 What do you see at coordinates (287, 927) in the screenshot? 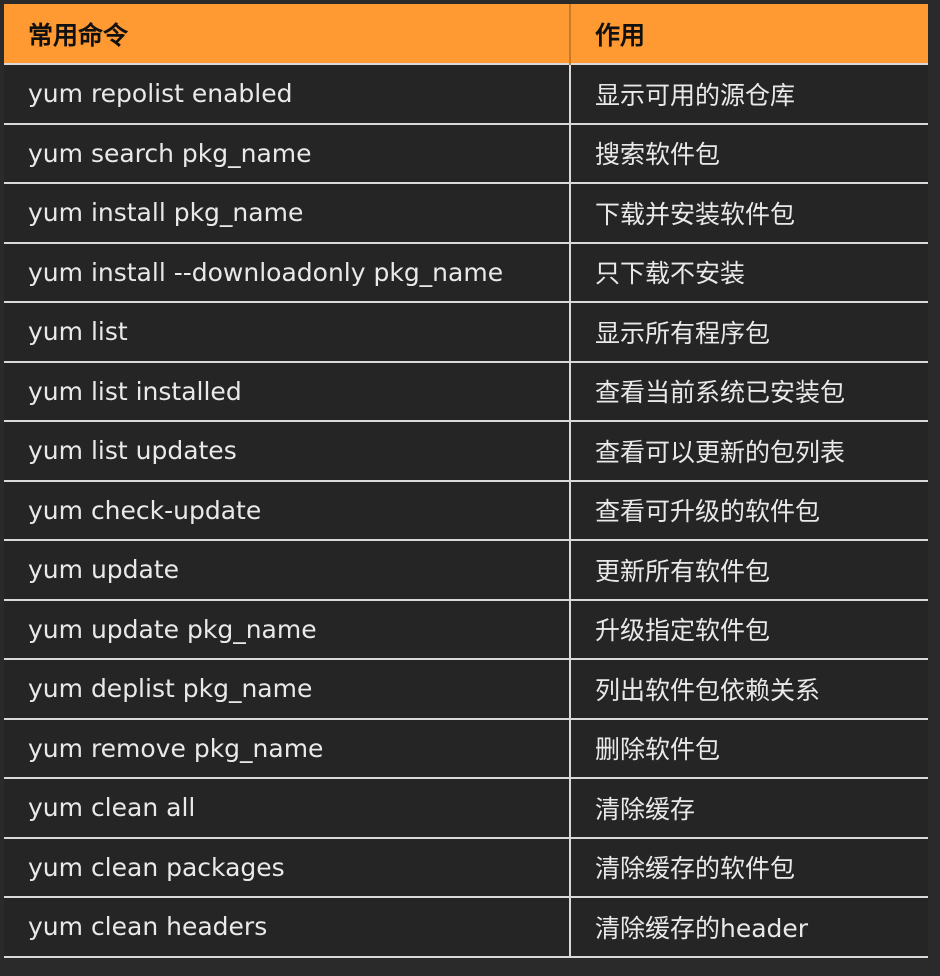
I see `command-cell: yum clean headers` at bounding box center [287, 927].